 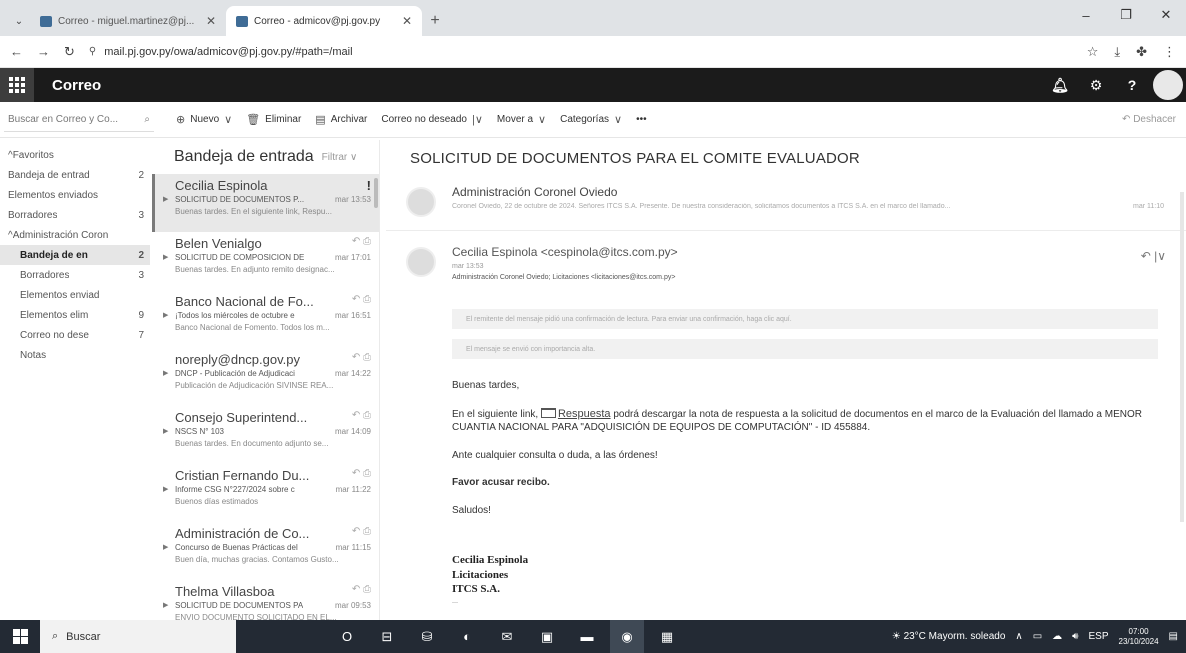 I want to click on reply-all-button: ↶ |∨, so click(x=1153, y=256).